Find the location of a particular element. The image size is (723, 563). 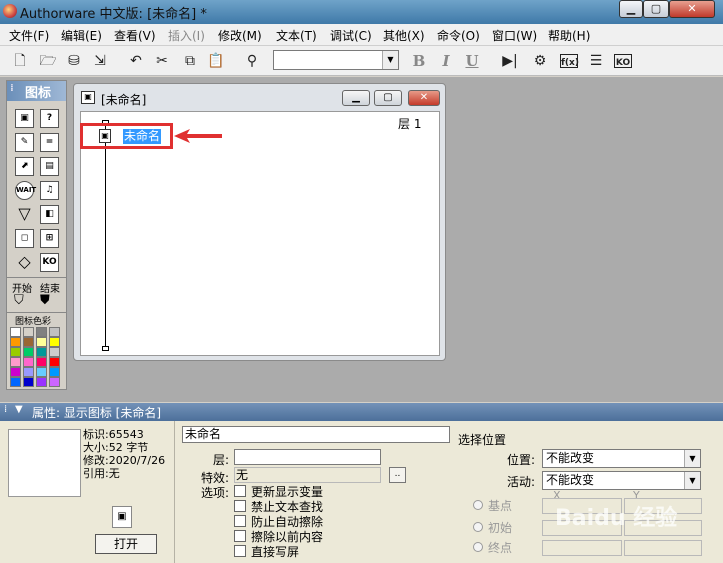

menu-text: 文本(T) is located at coordinates (296, 35).